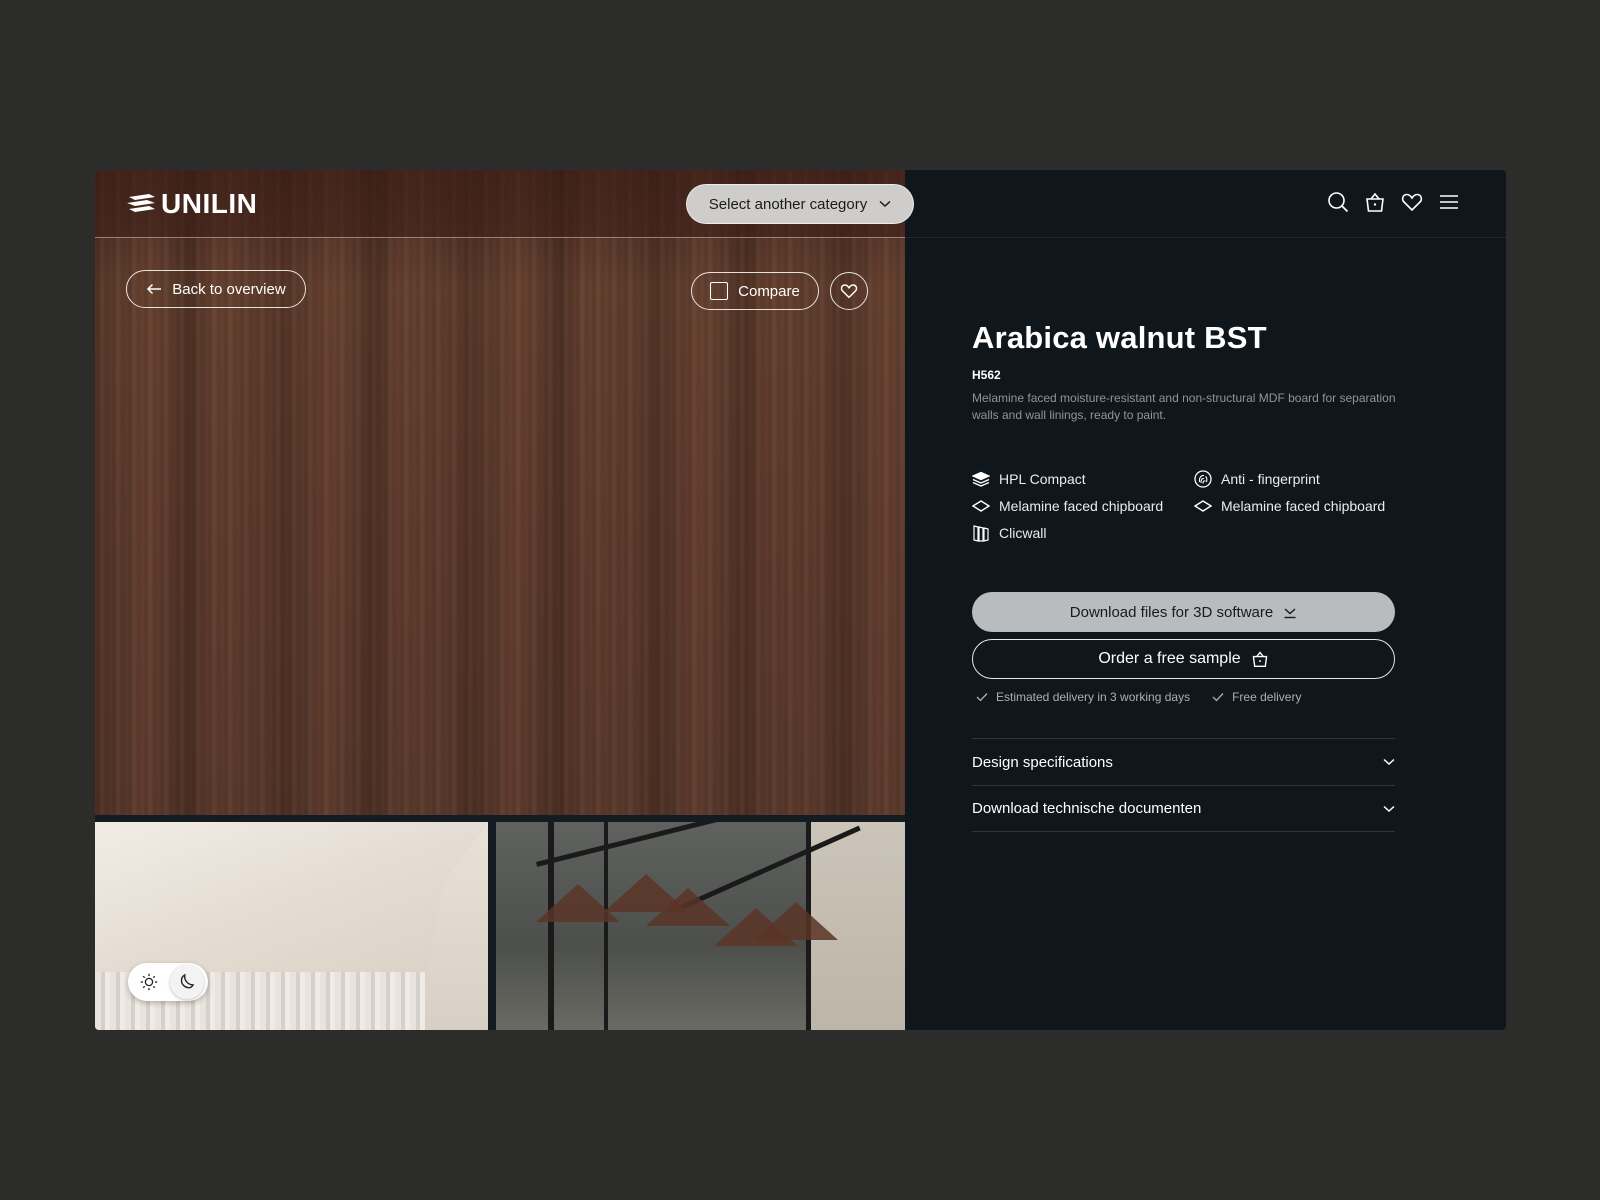 The height and width of the screenshot is (1200, 1600). What do you see at coordinates (700, 926) in the screenshot?
I see `interior-photo-wardrobe` at bounding box center [700, 926].